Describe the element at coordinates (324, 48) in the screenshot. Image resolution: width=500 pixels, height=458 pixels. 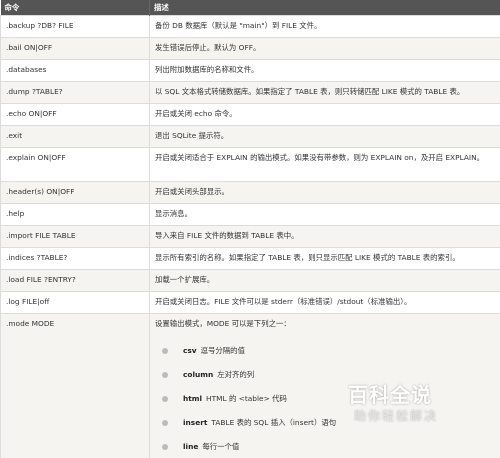
I see `description-cell: 发生错误后停止。默认为 OFF。` at that location.